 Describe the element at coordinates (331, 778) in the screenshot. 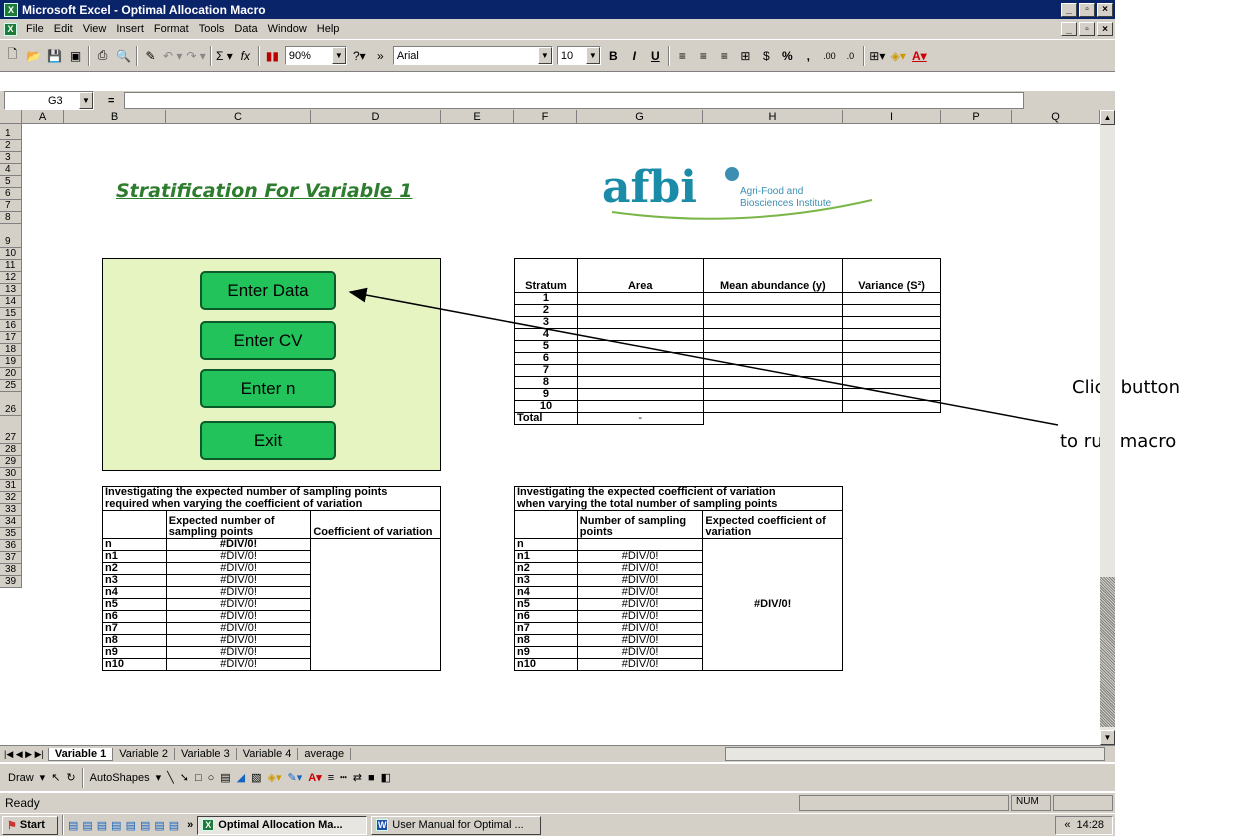

I see `line-style-icon: ≡` at that location.